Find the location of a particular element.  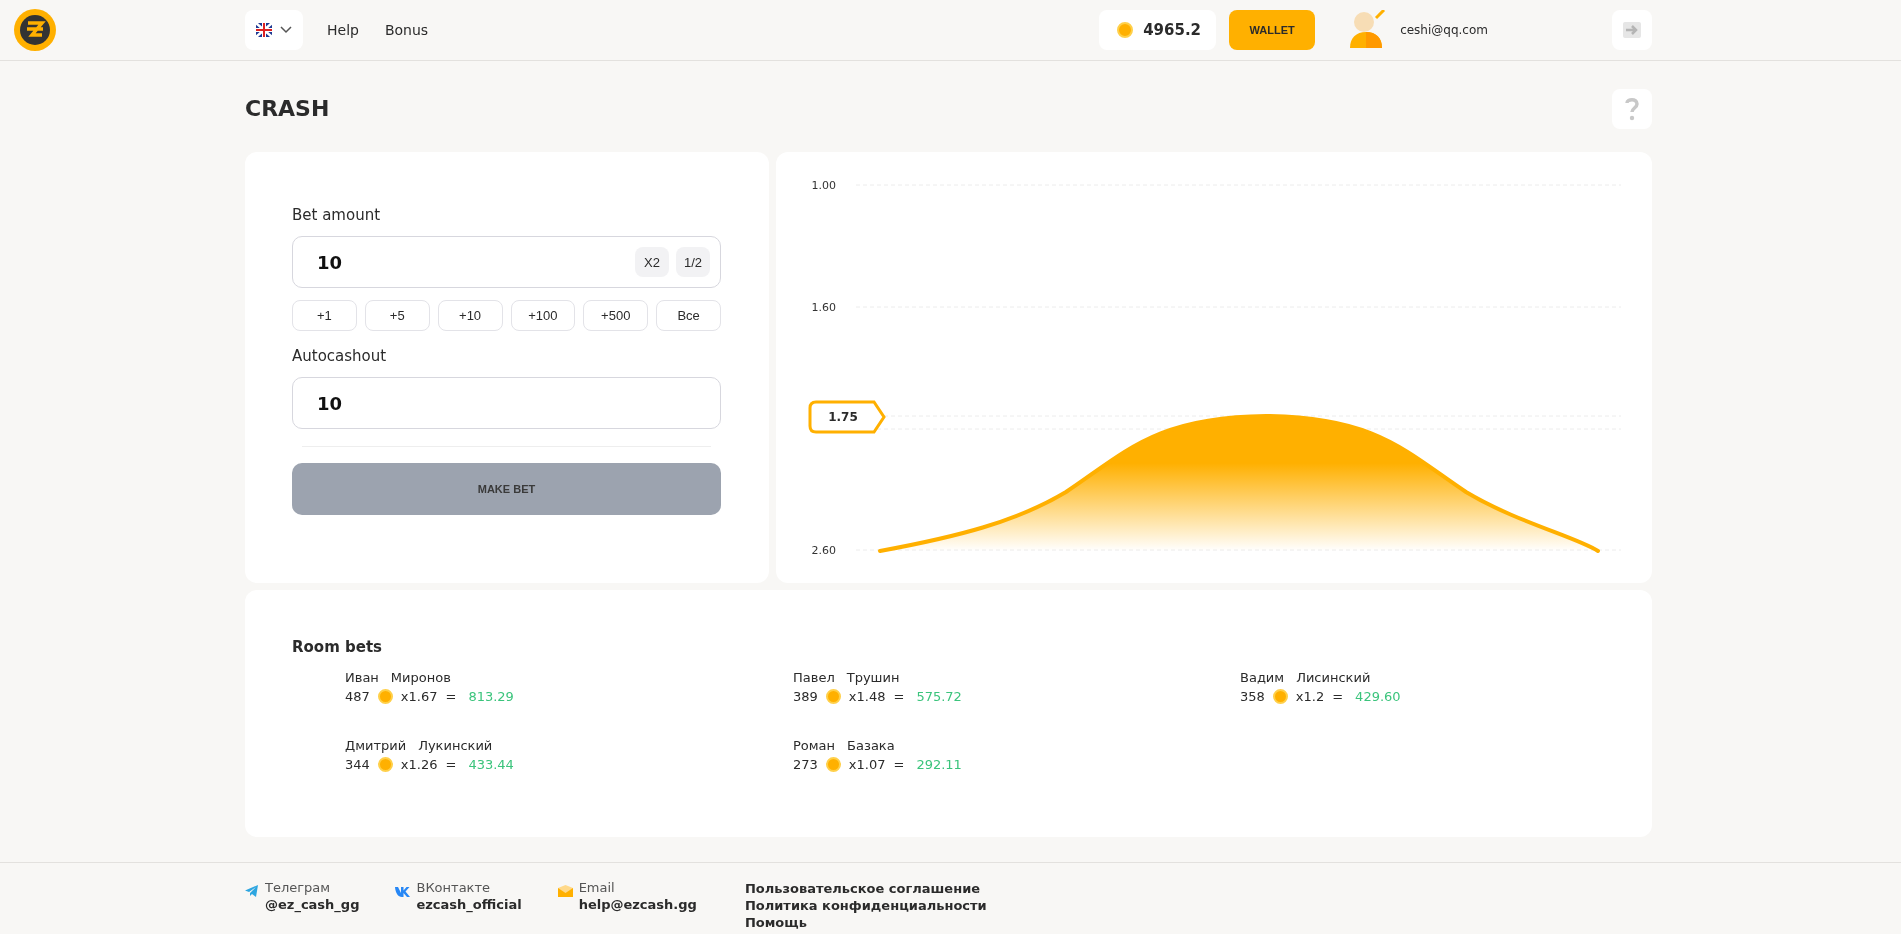

contact-value: help@ezcash.gg is located at coordinates (637, 904).